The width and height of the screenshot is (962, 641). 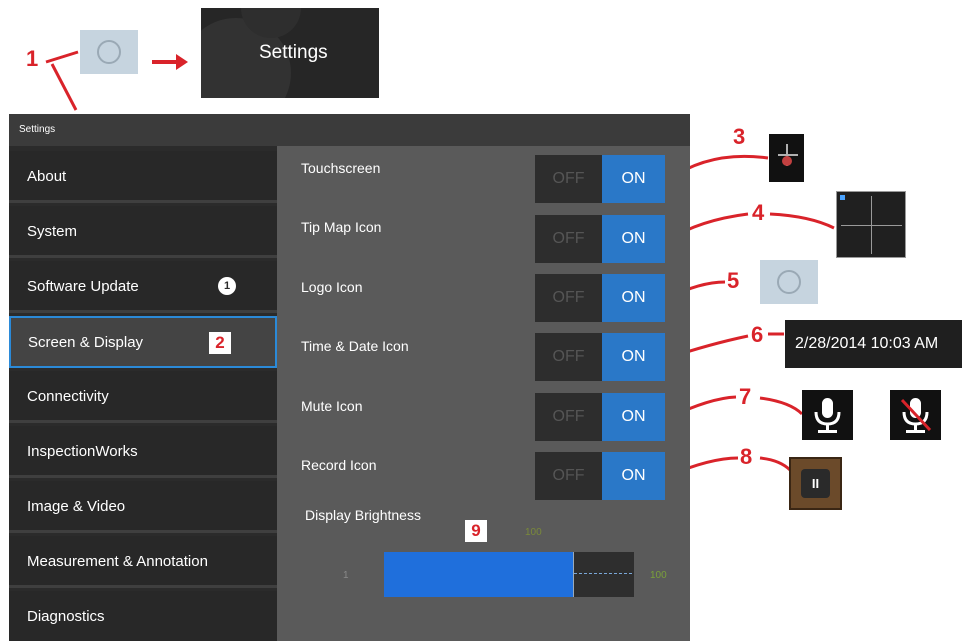 I want to click on logo-icon-toggle: OFF ON, so click(x=600, y=298).